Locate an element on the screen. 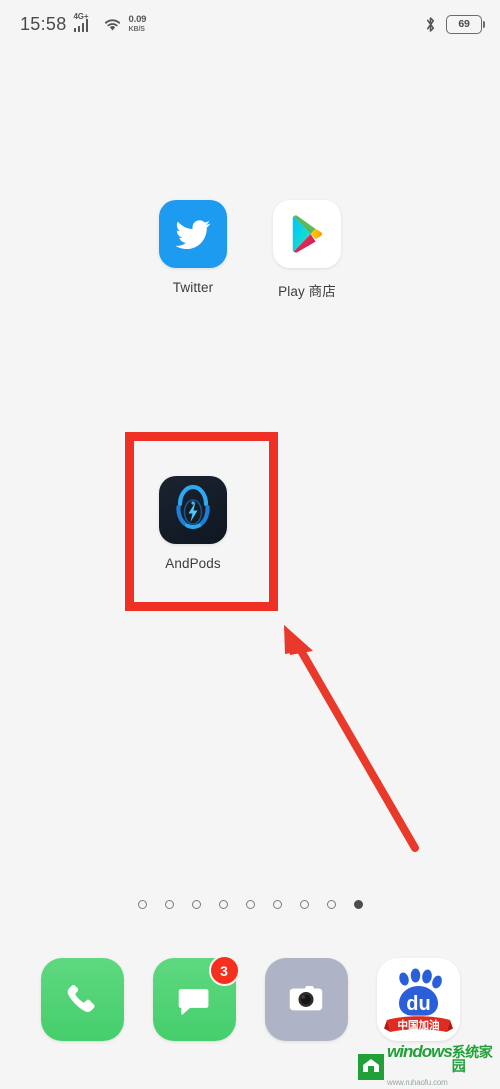 Image resolution: width=500 pixels, height=1089 pixels. watermark-logo-icon is located at coordinates (371, 1066).